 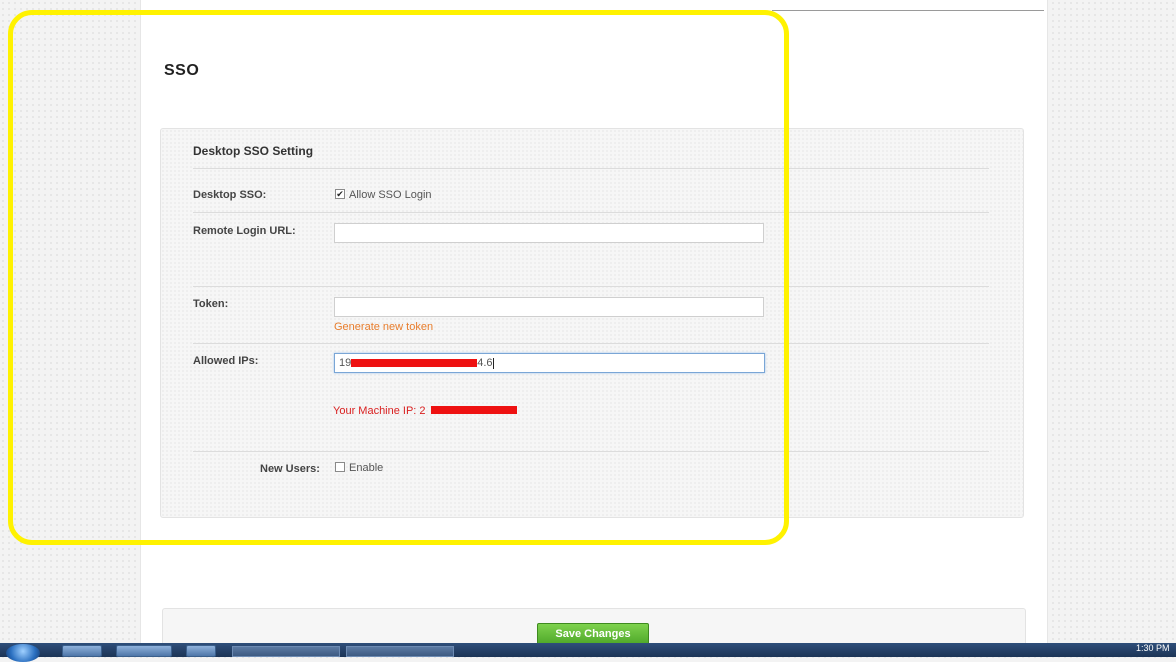 What do you see at coordinates (908, 10) in the screenshot?
I see `top-divider` at bounding box center [908, 10].